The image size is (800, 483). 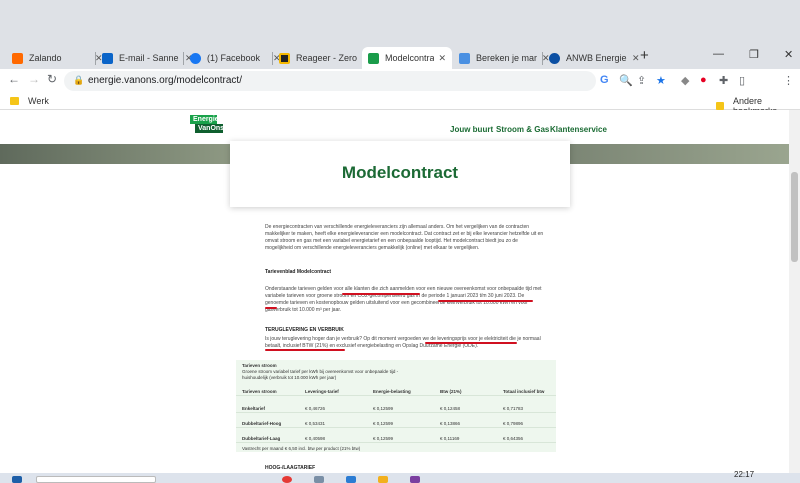 What do you see at coordinates (96, 479) in the screenshot?
I see `taskbar-search` at bounding box center [96, 479].